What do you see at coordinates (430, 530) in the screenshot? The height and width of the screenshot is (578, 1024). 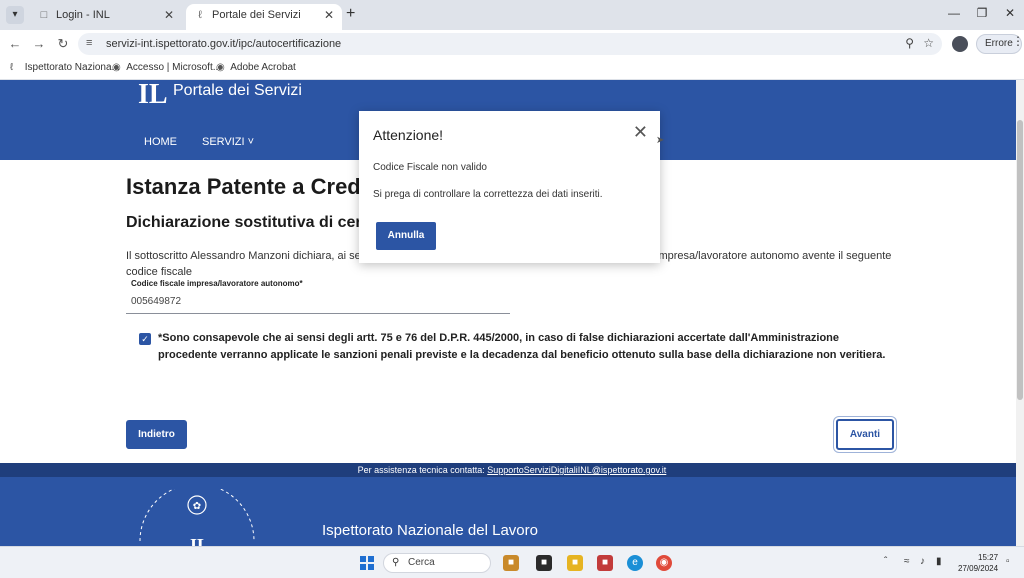 I see `footer-title: Ispettorato Nazionale del Lavoro` at bounding box center [430, 530].